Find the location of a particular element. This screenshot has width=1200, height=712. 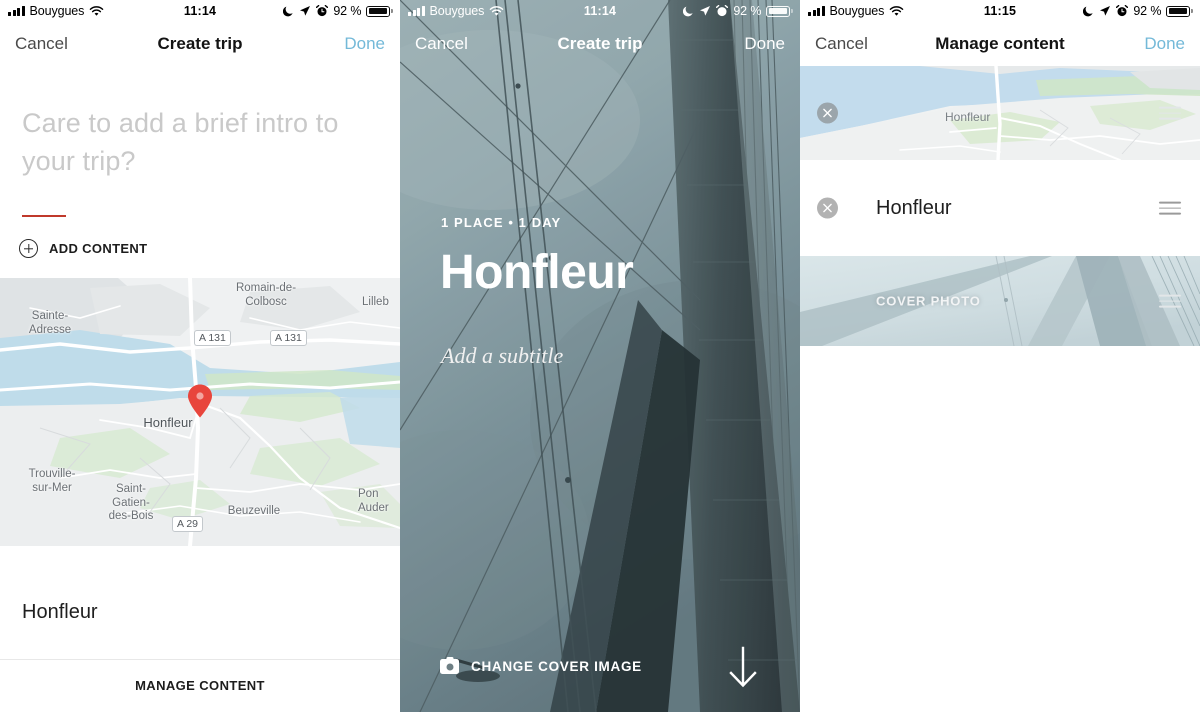

arrow-down-icon is located at coordinates (743, 668).